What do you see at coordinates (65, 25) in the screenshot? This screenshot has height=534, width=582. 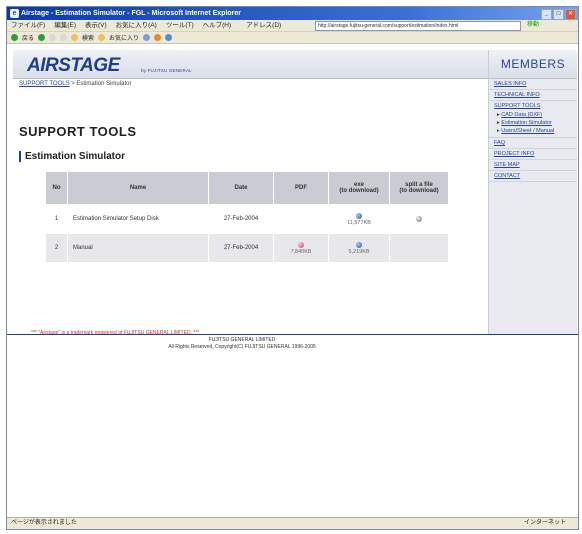 I see `menu-edit: 編集(E)` at bounding box center [65, 25].